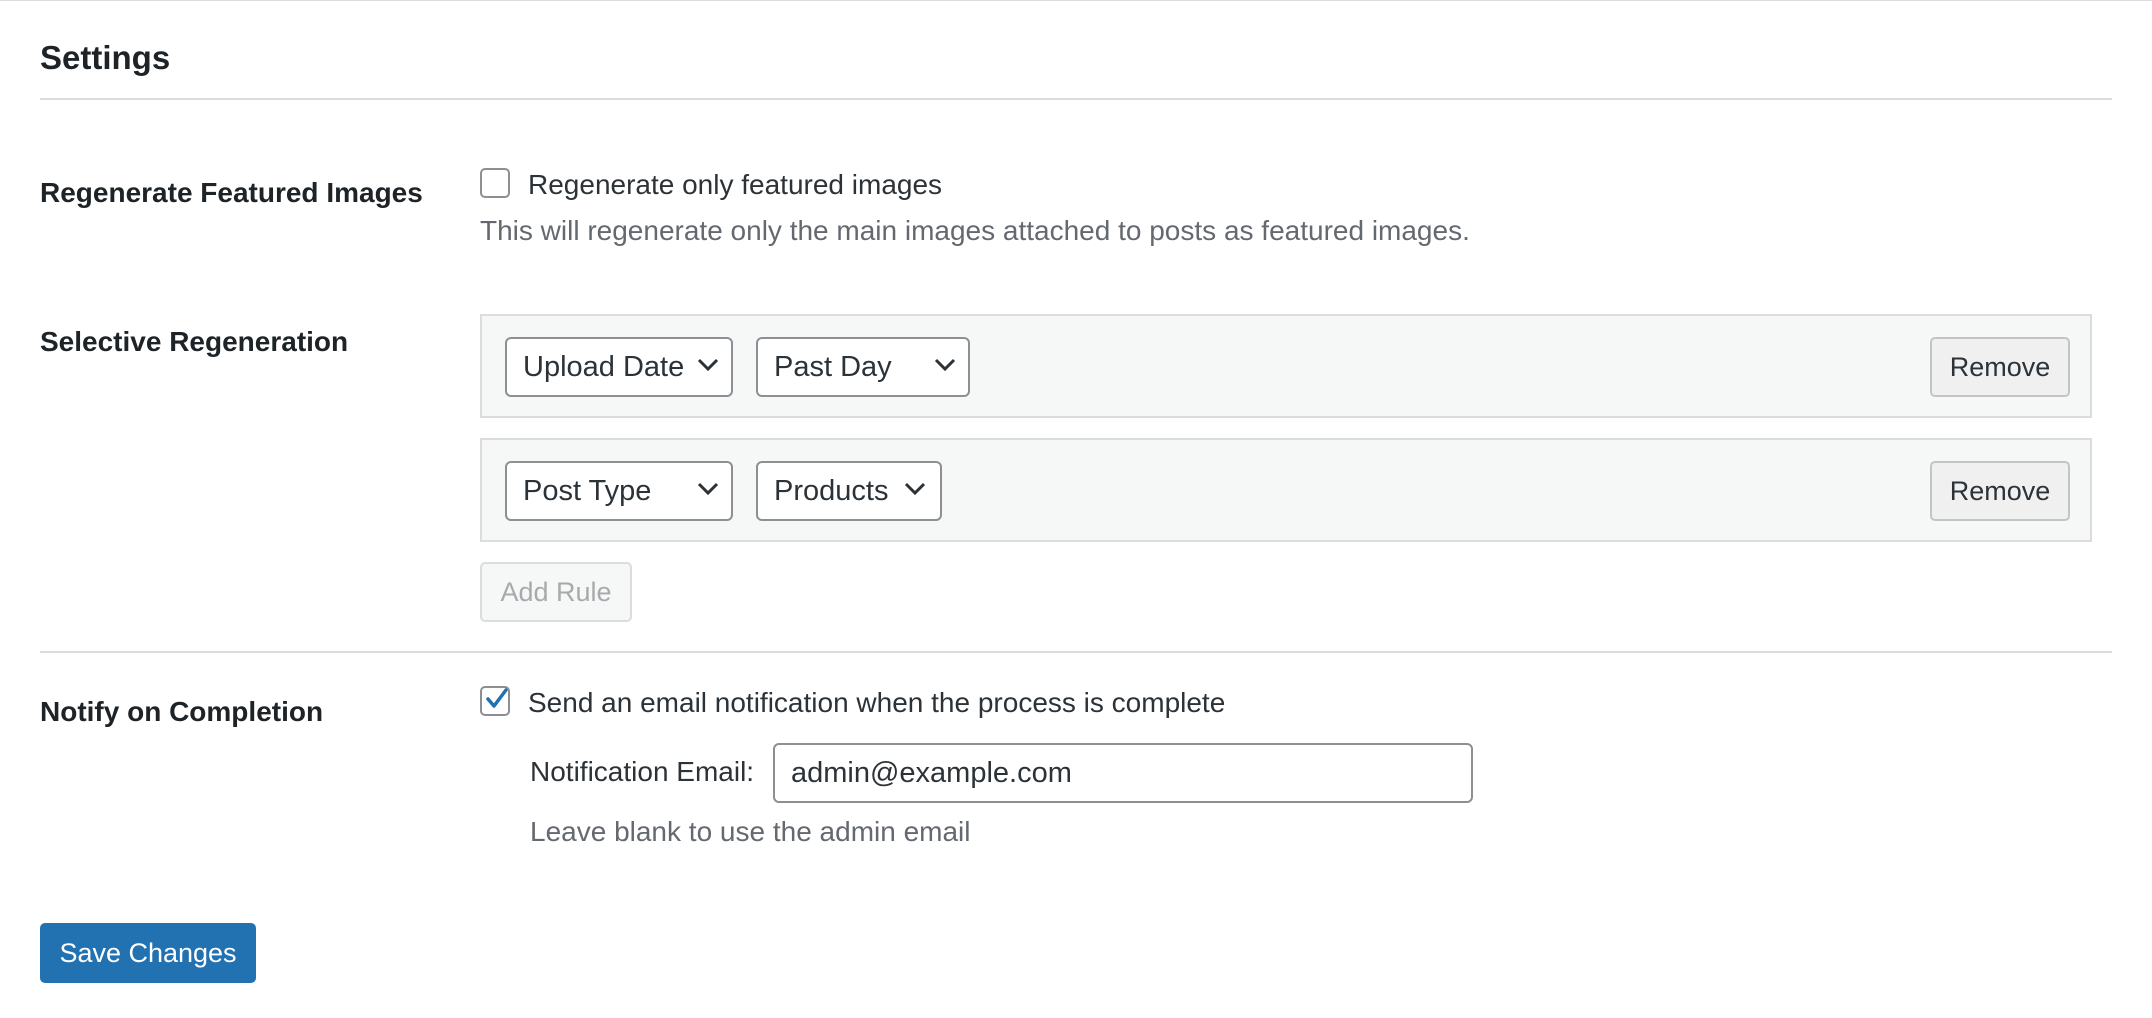  Describe the element at coordinates (1076, 652) in the screenshot. I see `section-divider` at that location.